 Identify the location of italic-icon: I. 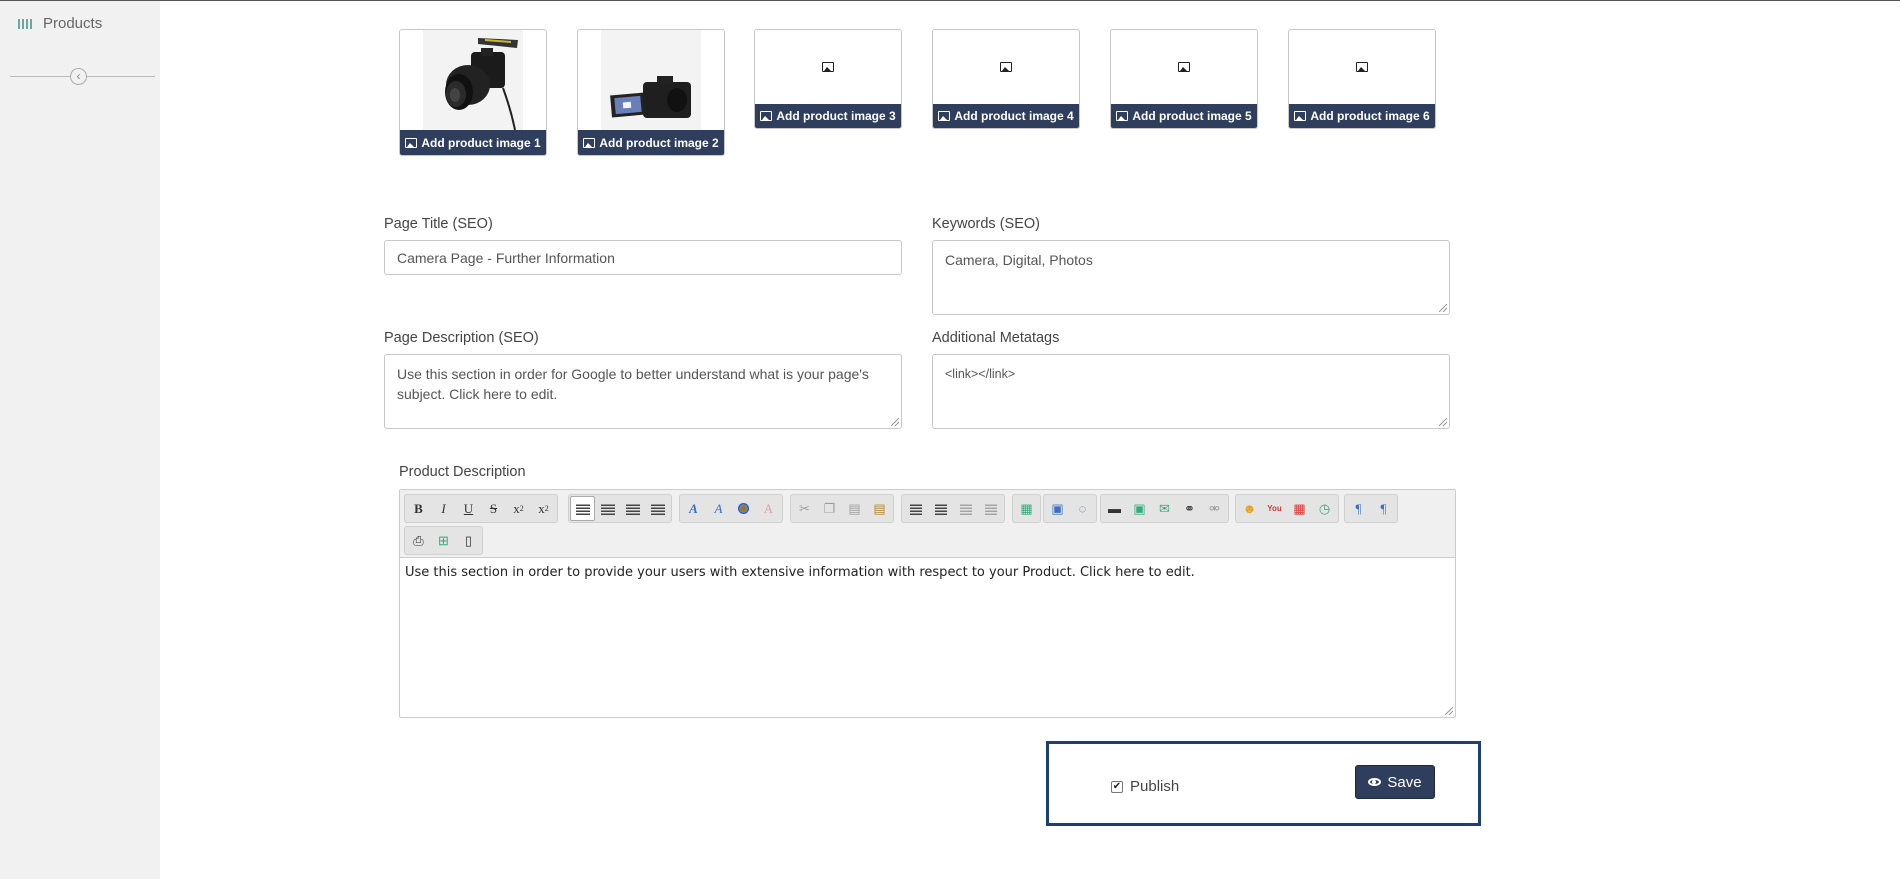
(443, 508).